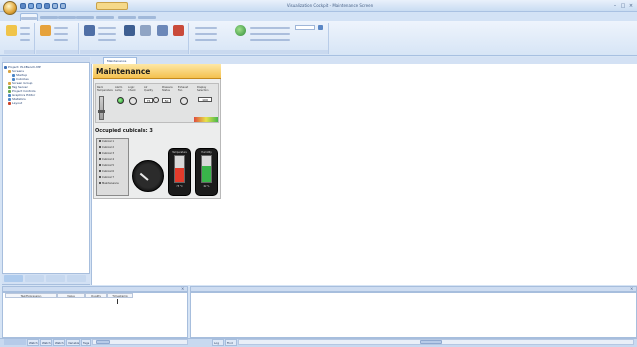  What do you see at coordinates (120, 60) in the screenshot?
I see `document-tab-maintenance: Maintenance` at bounding box center [120, 60].